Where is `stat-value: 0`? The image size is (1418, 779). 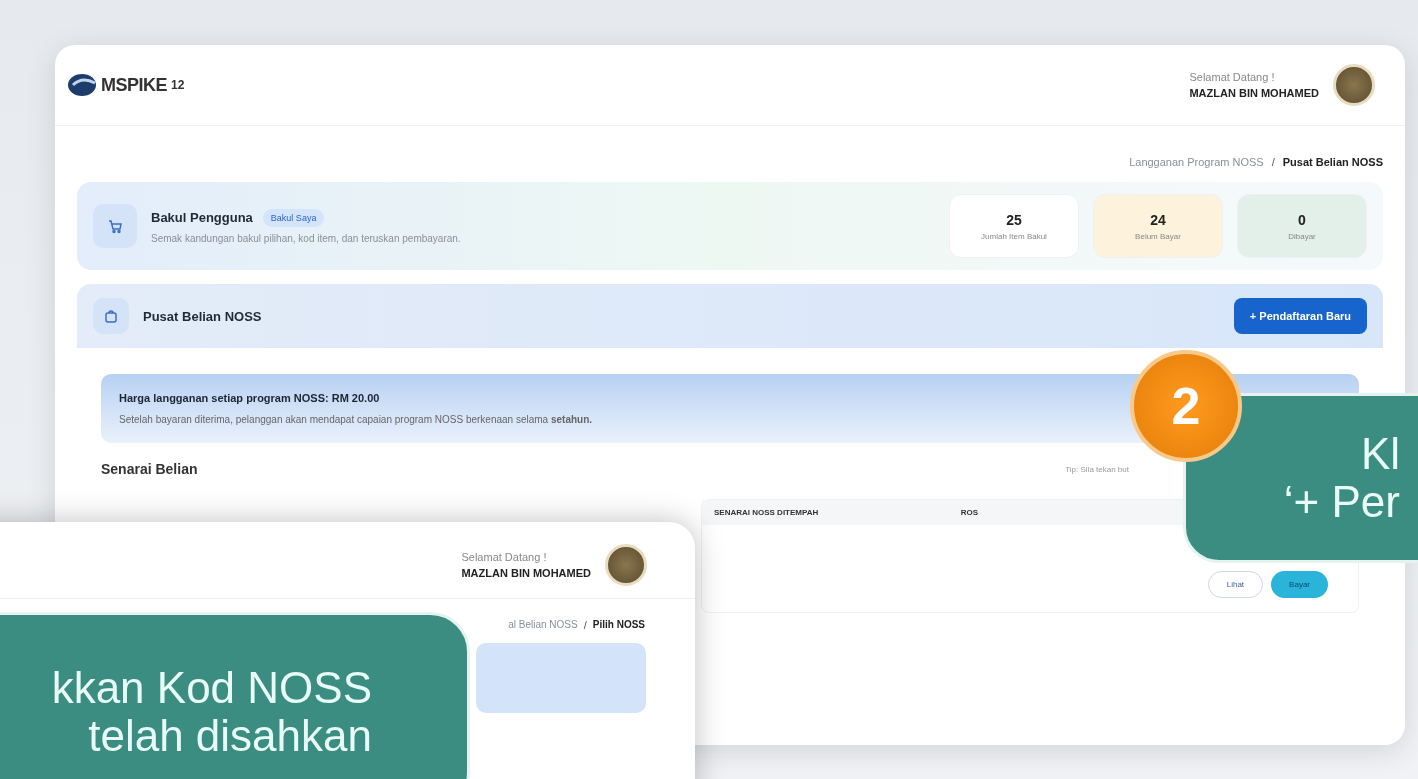 stat-value: 0 is located at coordinates (1302, 219).